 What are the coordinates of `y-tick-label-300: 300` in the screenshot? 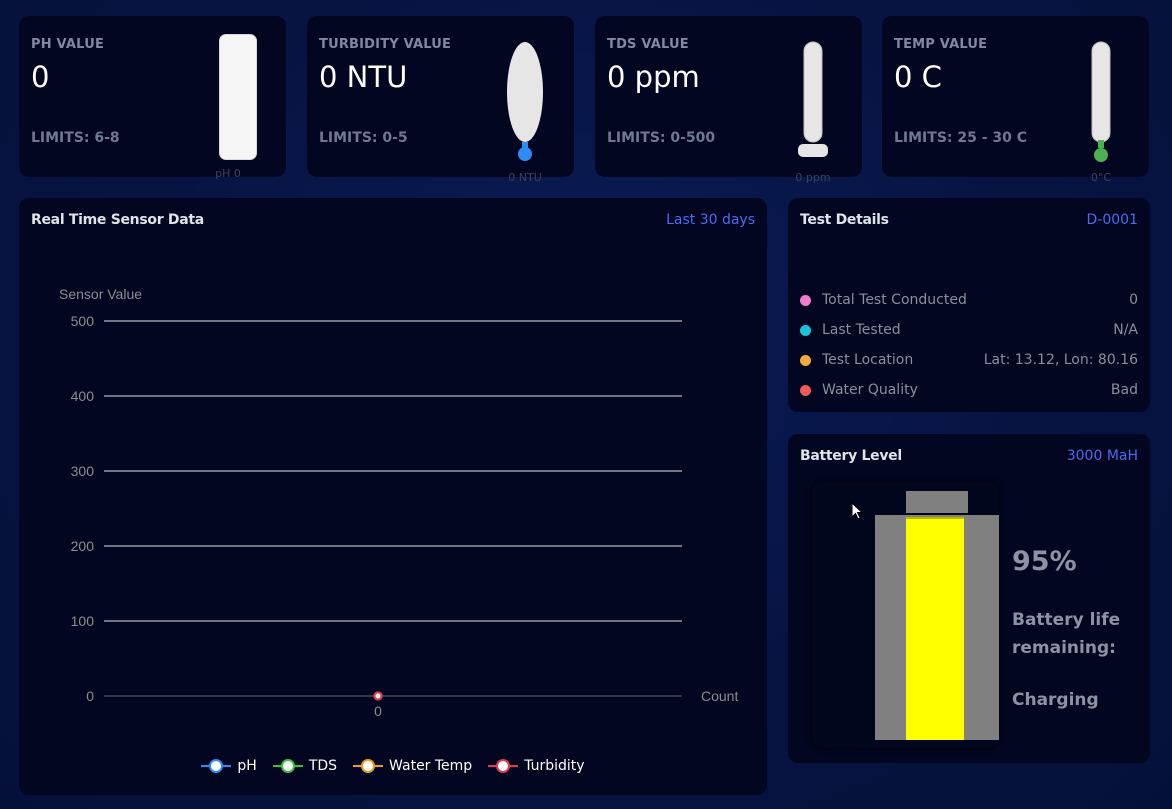 It's located at (83, 471).